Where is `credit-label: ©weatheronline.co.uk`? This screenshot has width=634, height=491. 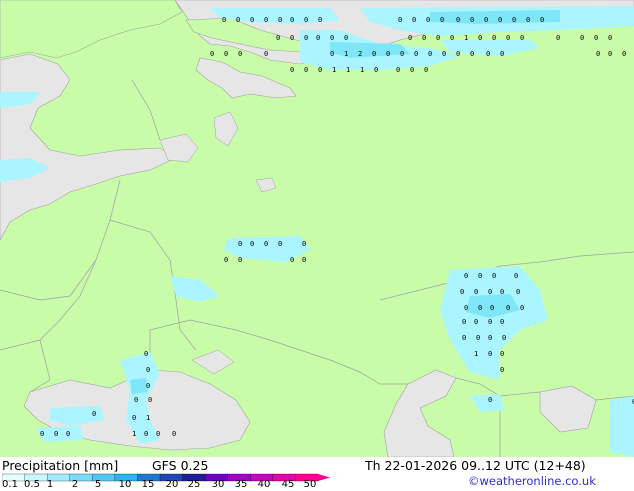 credit-label: ©weatheronline.co.uk is located at coordinates (532, 481).